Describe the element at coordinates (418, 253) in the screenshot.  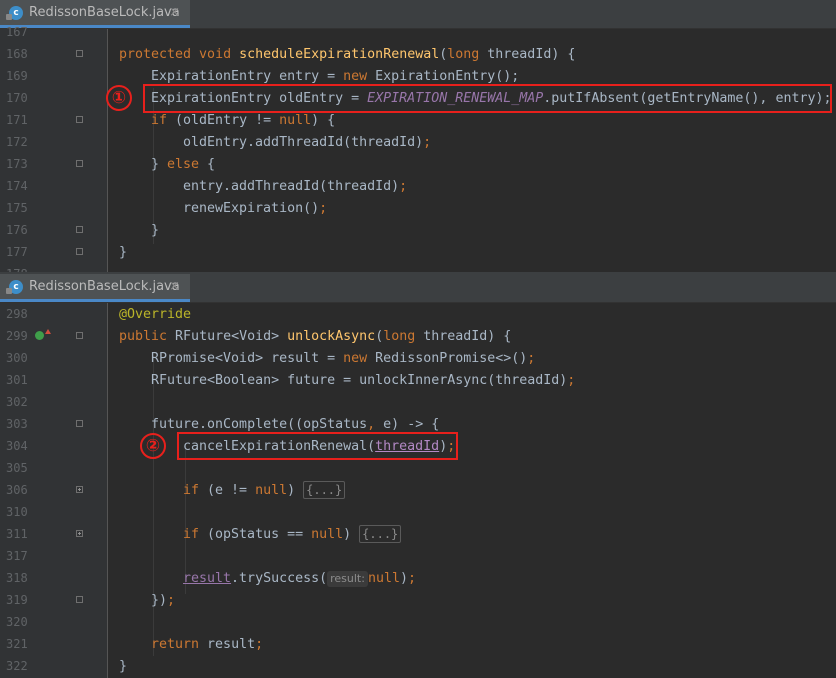
I see `code-line: 177 }` at that location.